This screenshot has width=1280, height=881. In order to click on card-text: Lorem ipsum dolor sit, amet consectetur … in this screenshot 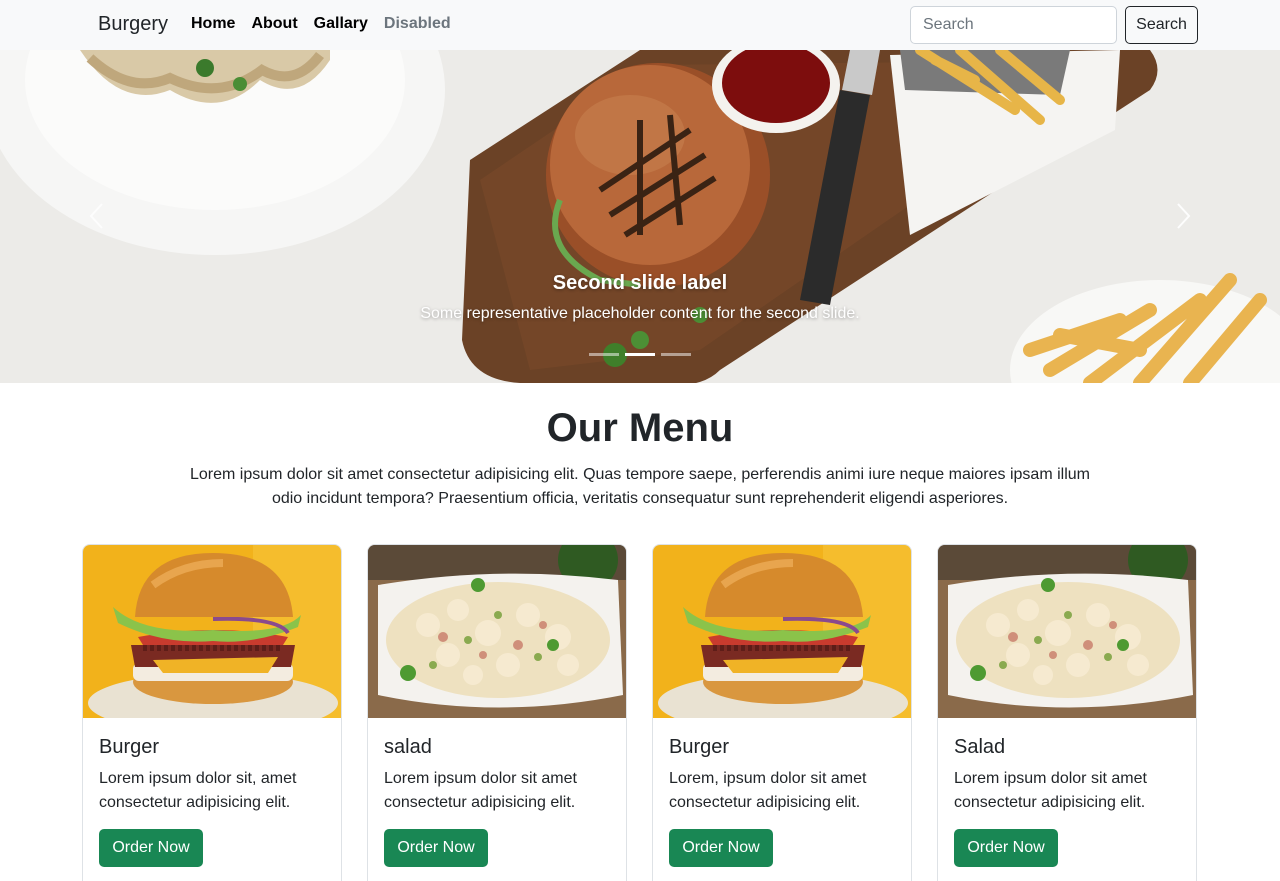, I will do `click(198, 790)`.